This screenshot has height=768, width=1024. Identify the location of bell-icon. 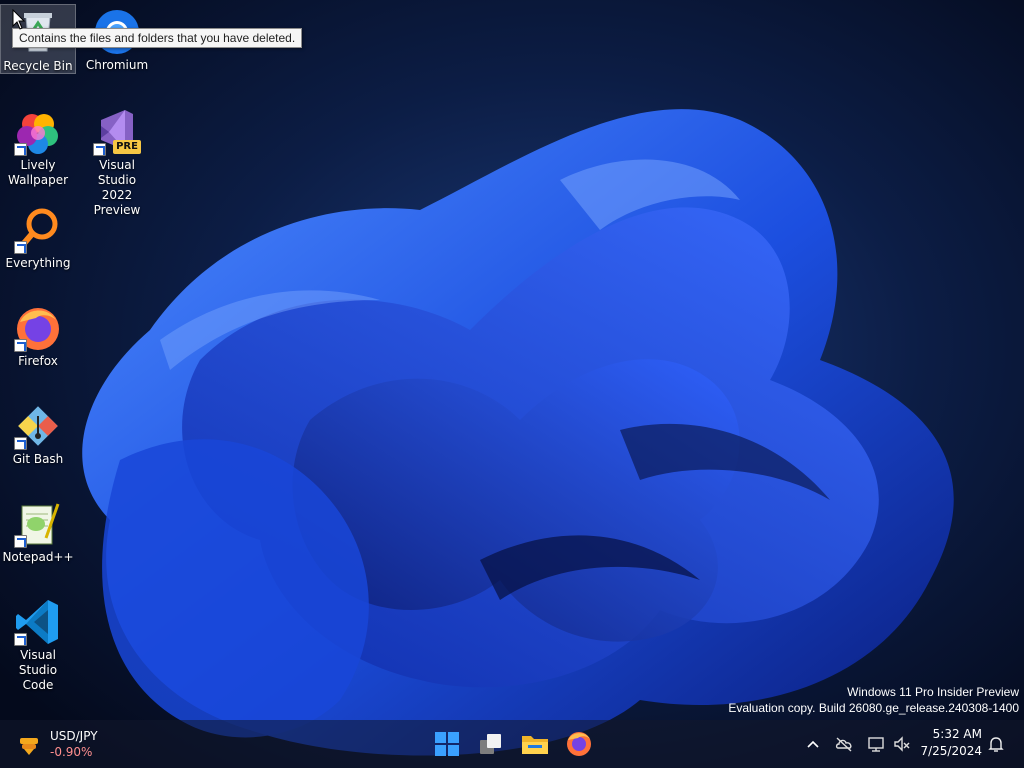
(996, 744).